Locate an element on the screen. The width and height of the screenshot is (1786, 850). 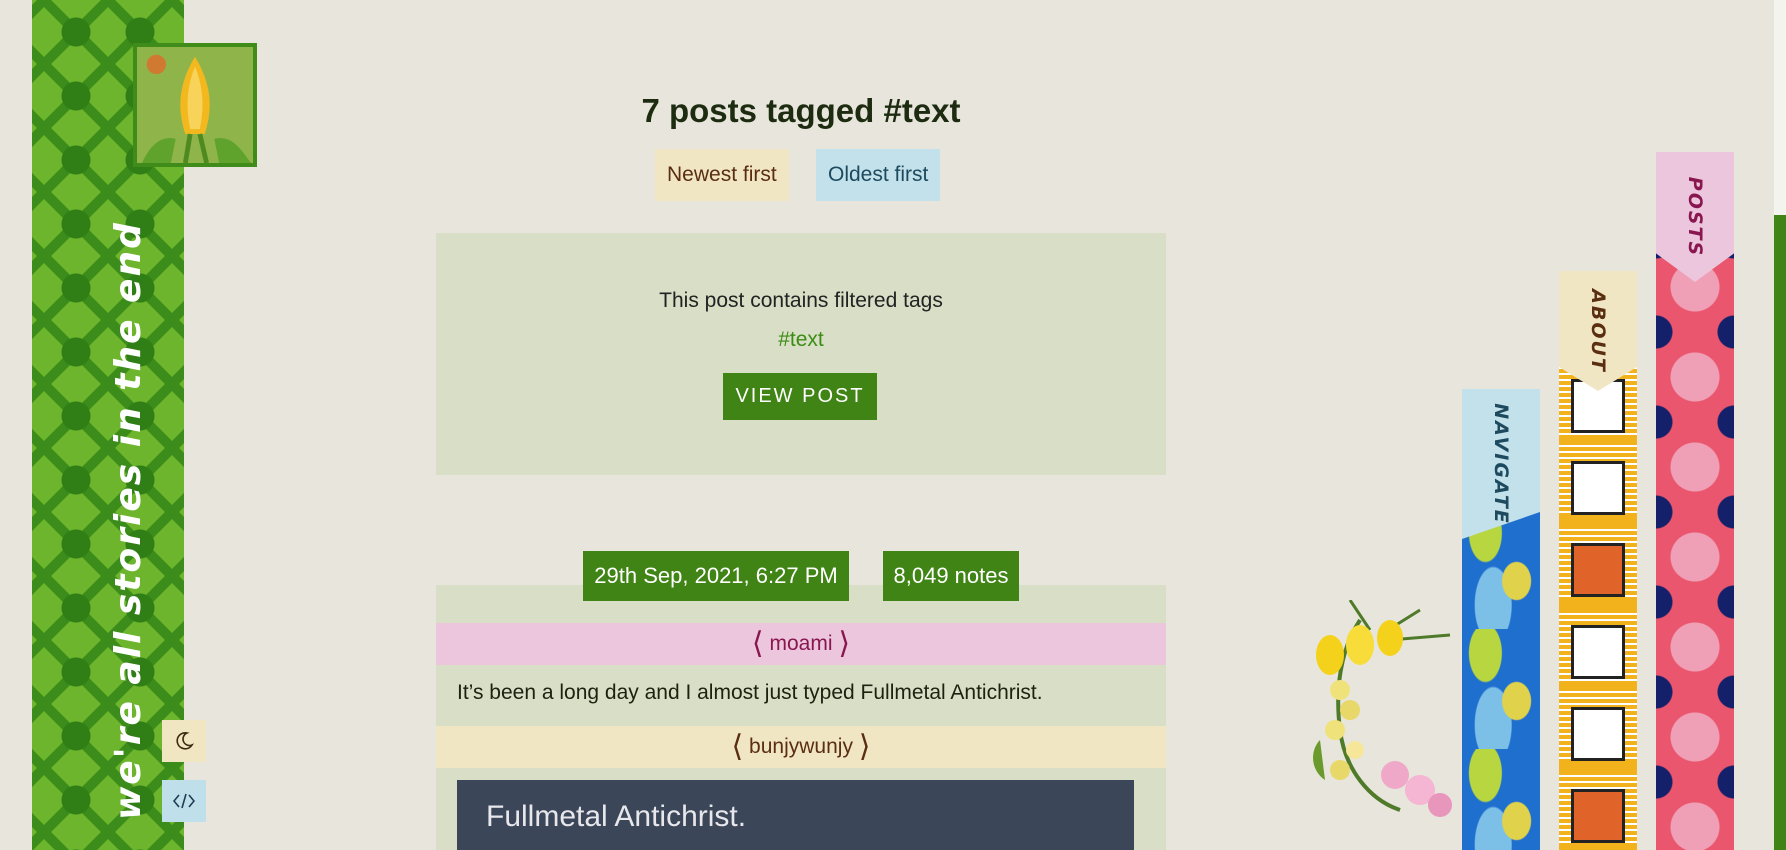
code-icon is located at coordinates (184, 801).